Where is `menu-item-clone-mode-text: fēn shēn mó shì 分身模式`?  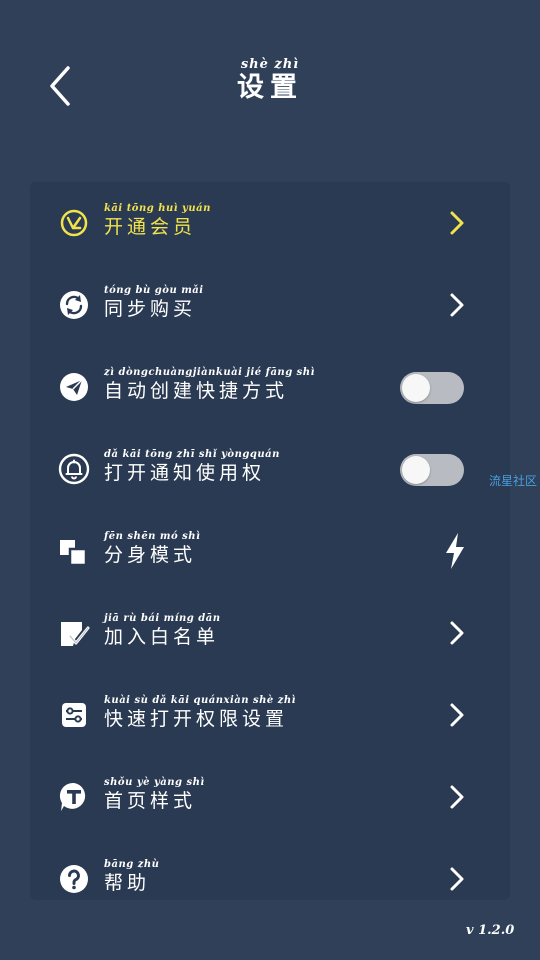 menu-item-clone-mode-text: fēn shēn mó shì 分身模式 is located at coordinates (152, 549).